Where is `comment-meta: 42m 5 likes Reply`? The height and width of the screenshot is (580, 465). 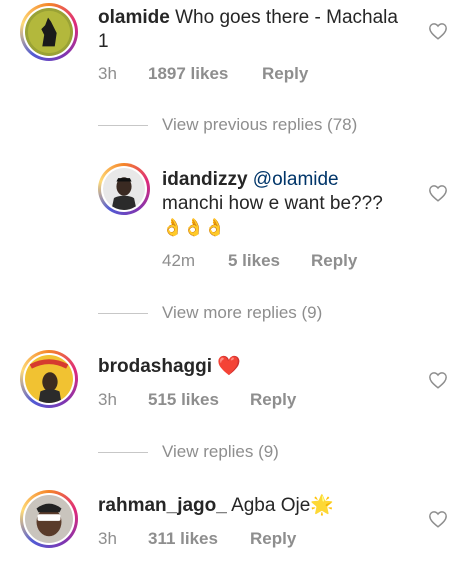 comment-meta: 42m 5 likes Reply is located at coordinates (259, 261).